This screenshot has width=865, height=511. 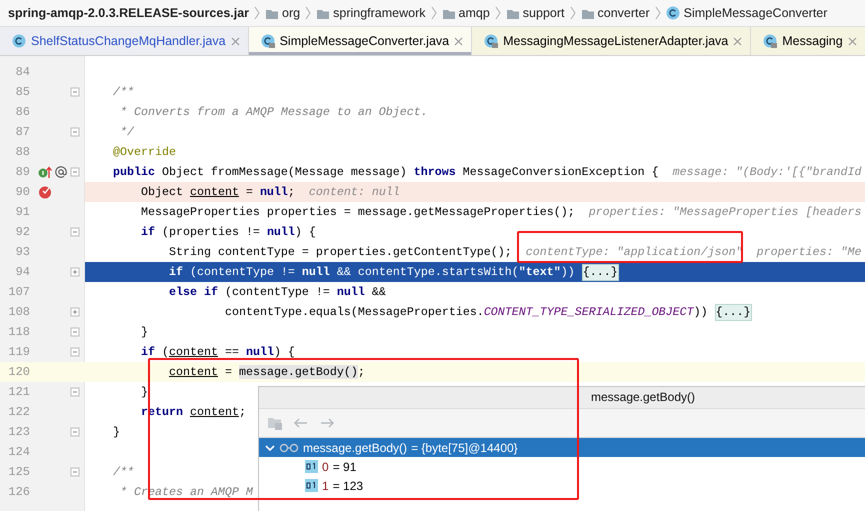 What do you see at coordinates (379, 13) in the screenshot?
I see `breadcrumb-item: springframework` at bounding box center [379, 13].